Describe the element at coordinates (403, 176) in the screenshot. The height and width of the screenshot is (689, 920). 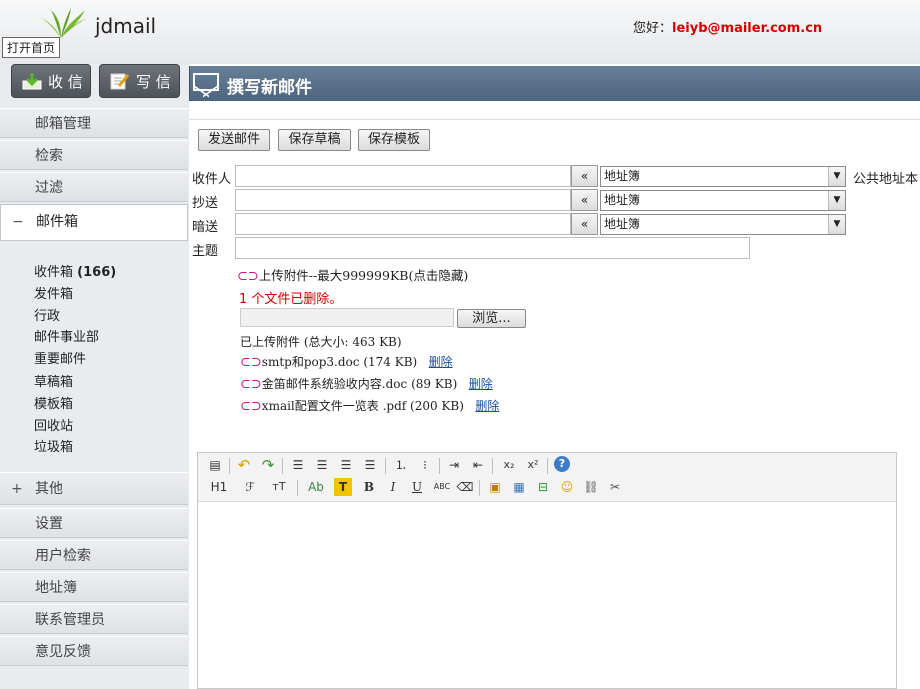
I see `to-input` at that location.